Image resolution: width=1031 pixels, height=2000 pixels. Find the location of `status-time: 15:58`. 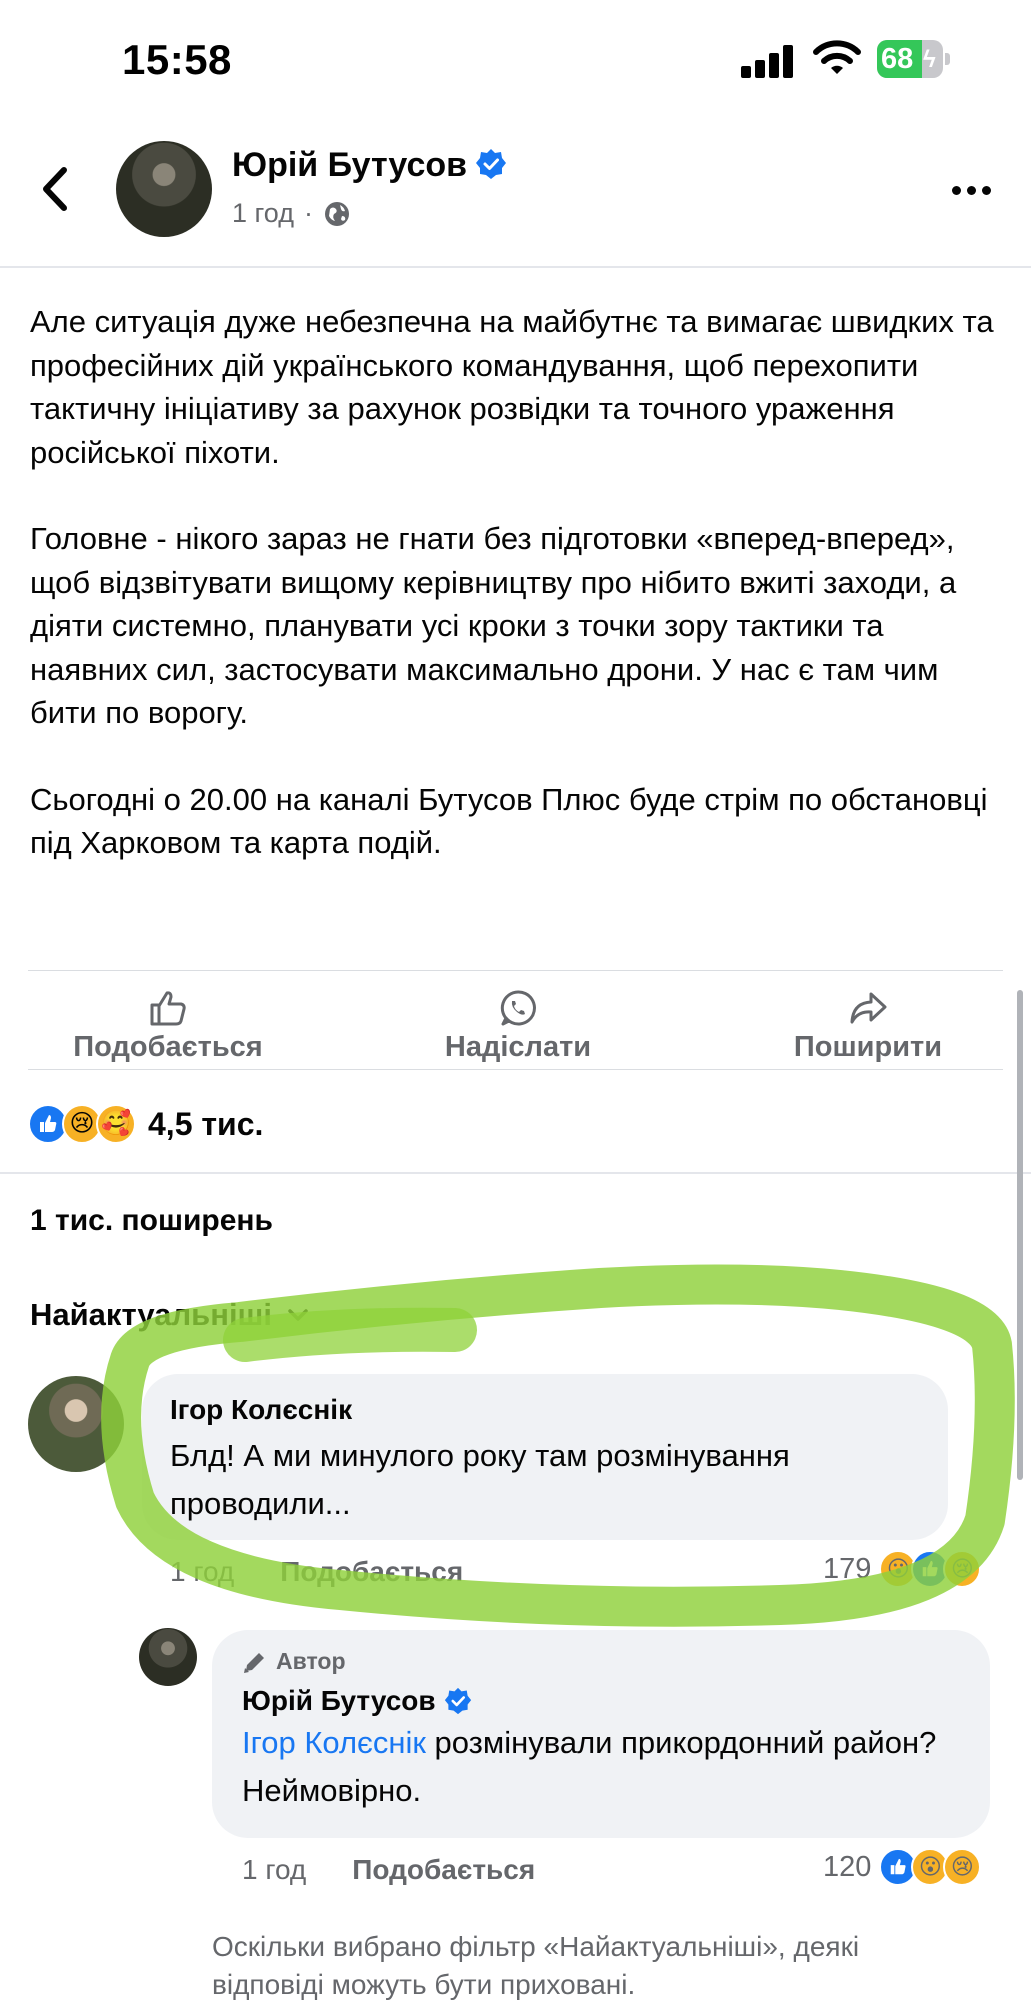

status-time: 15:58 is located at coordinates (177, 59).